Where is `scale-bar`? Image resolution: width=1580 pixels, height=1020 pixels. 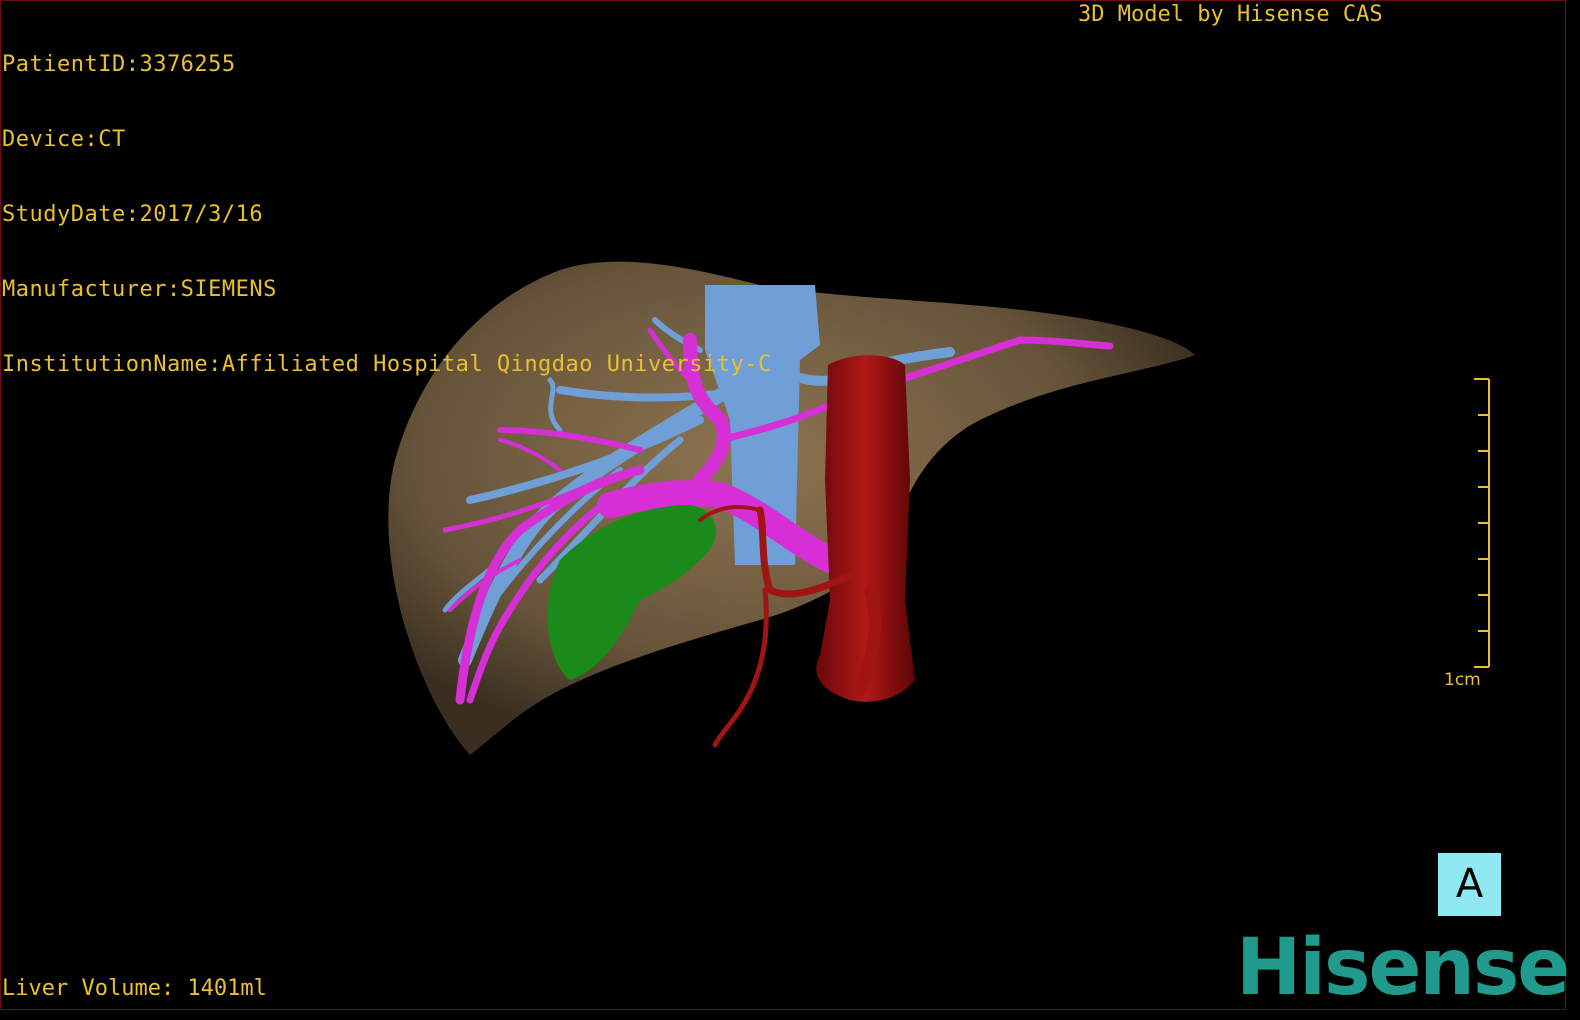
scale-bar is located at coordinates (1482, 523).